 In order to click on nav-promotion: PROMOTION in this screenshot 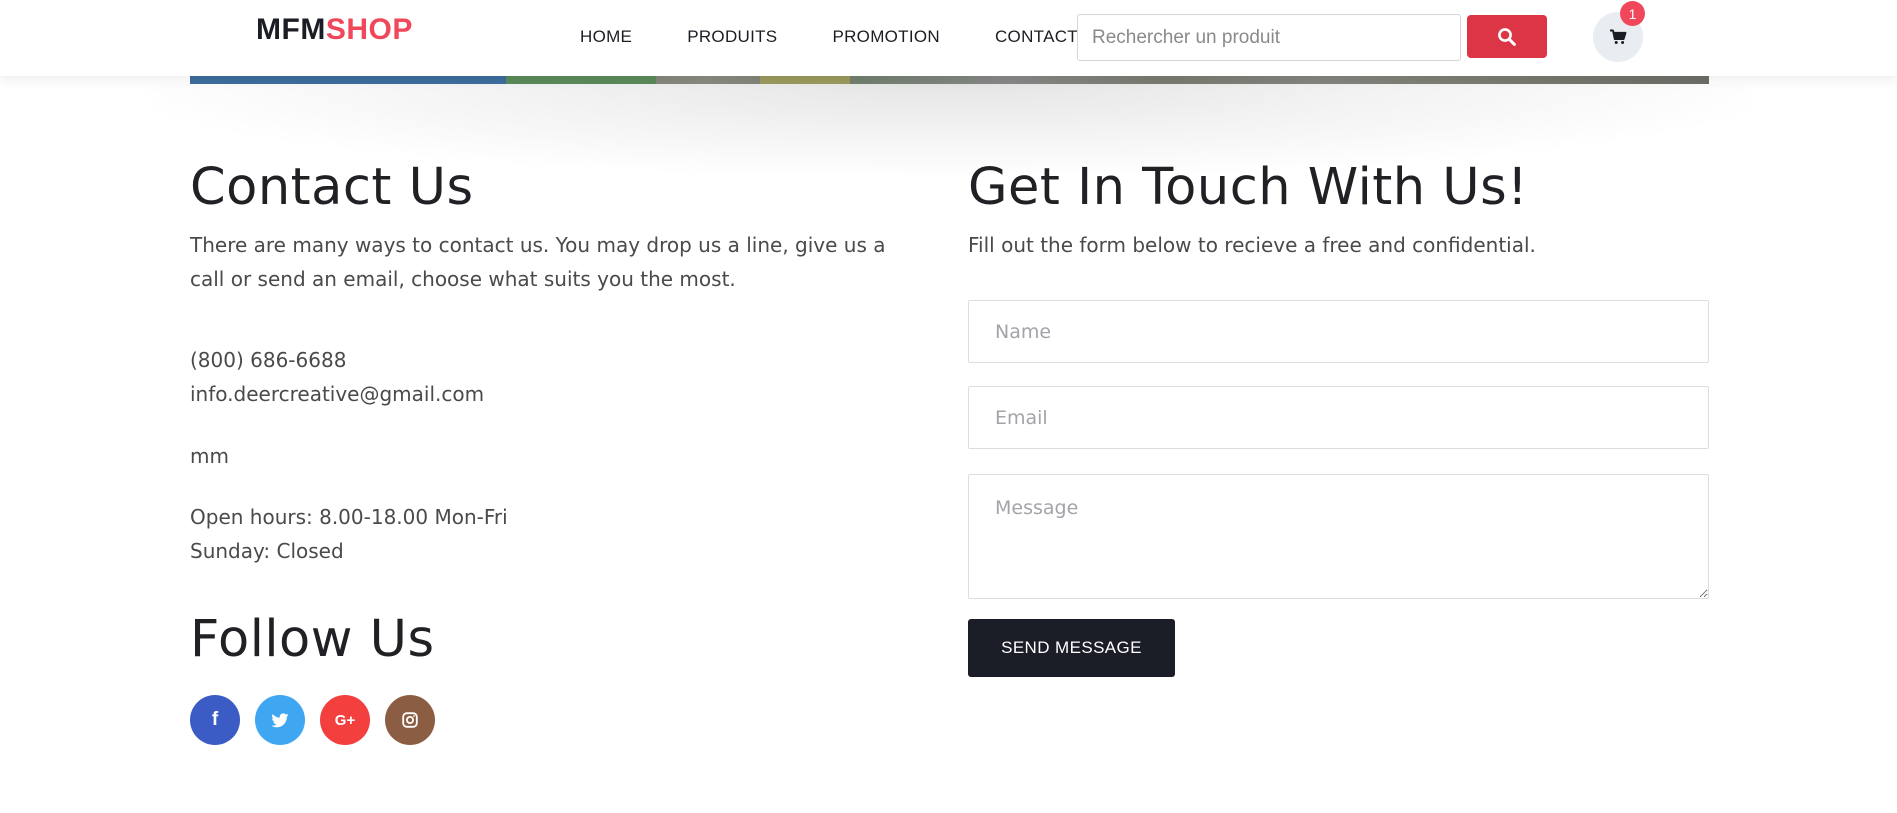, I will do `click(886, 37)`.